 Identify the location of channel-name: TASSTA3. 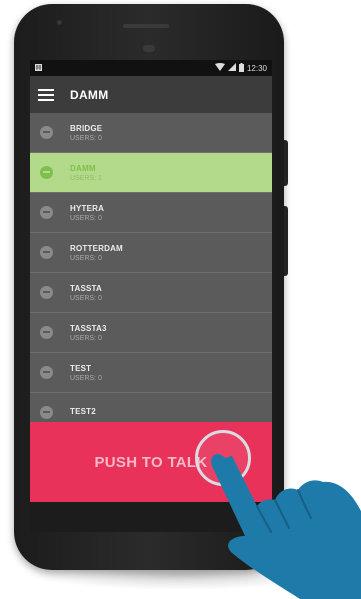
(88, 328).